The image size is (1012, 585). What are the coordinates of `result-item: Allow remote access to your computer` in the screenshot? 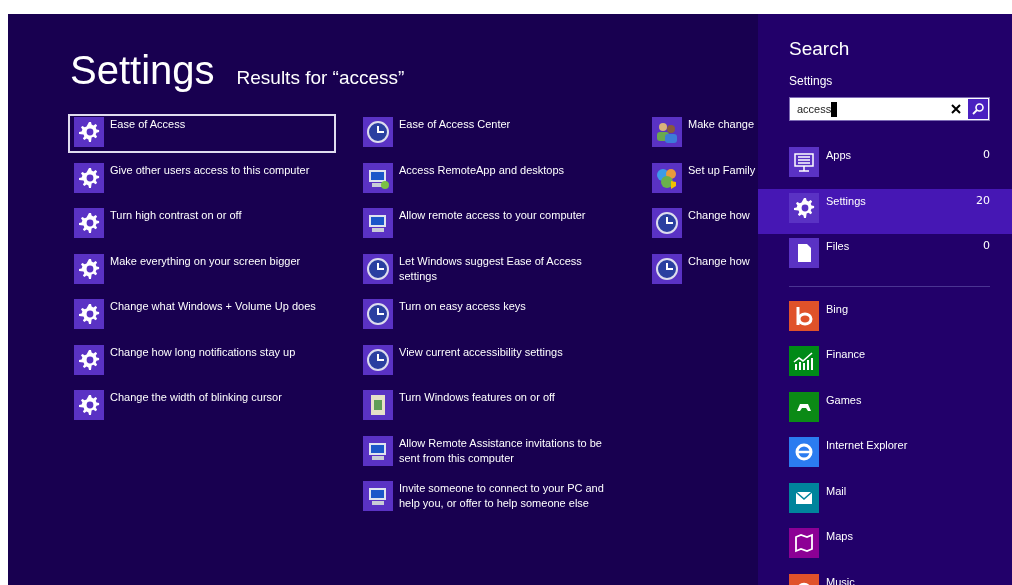 It's located at (491, 224).